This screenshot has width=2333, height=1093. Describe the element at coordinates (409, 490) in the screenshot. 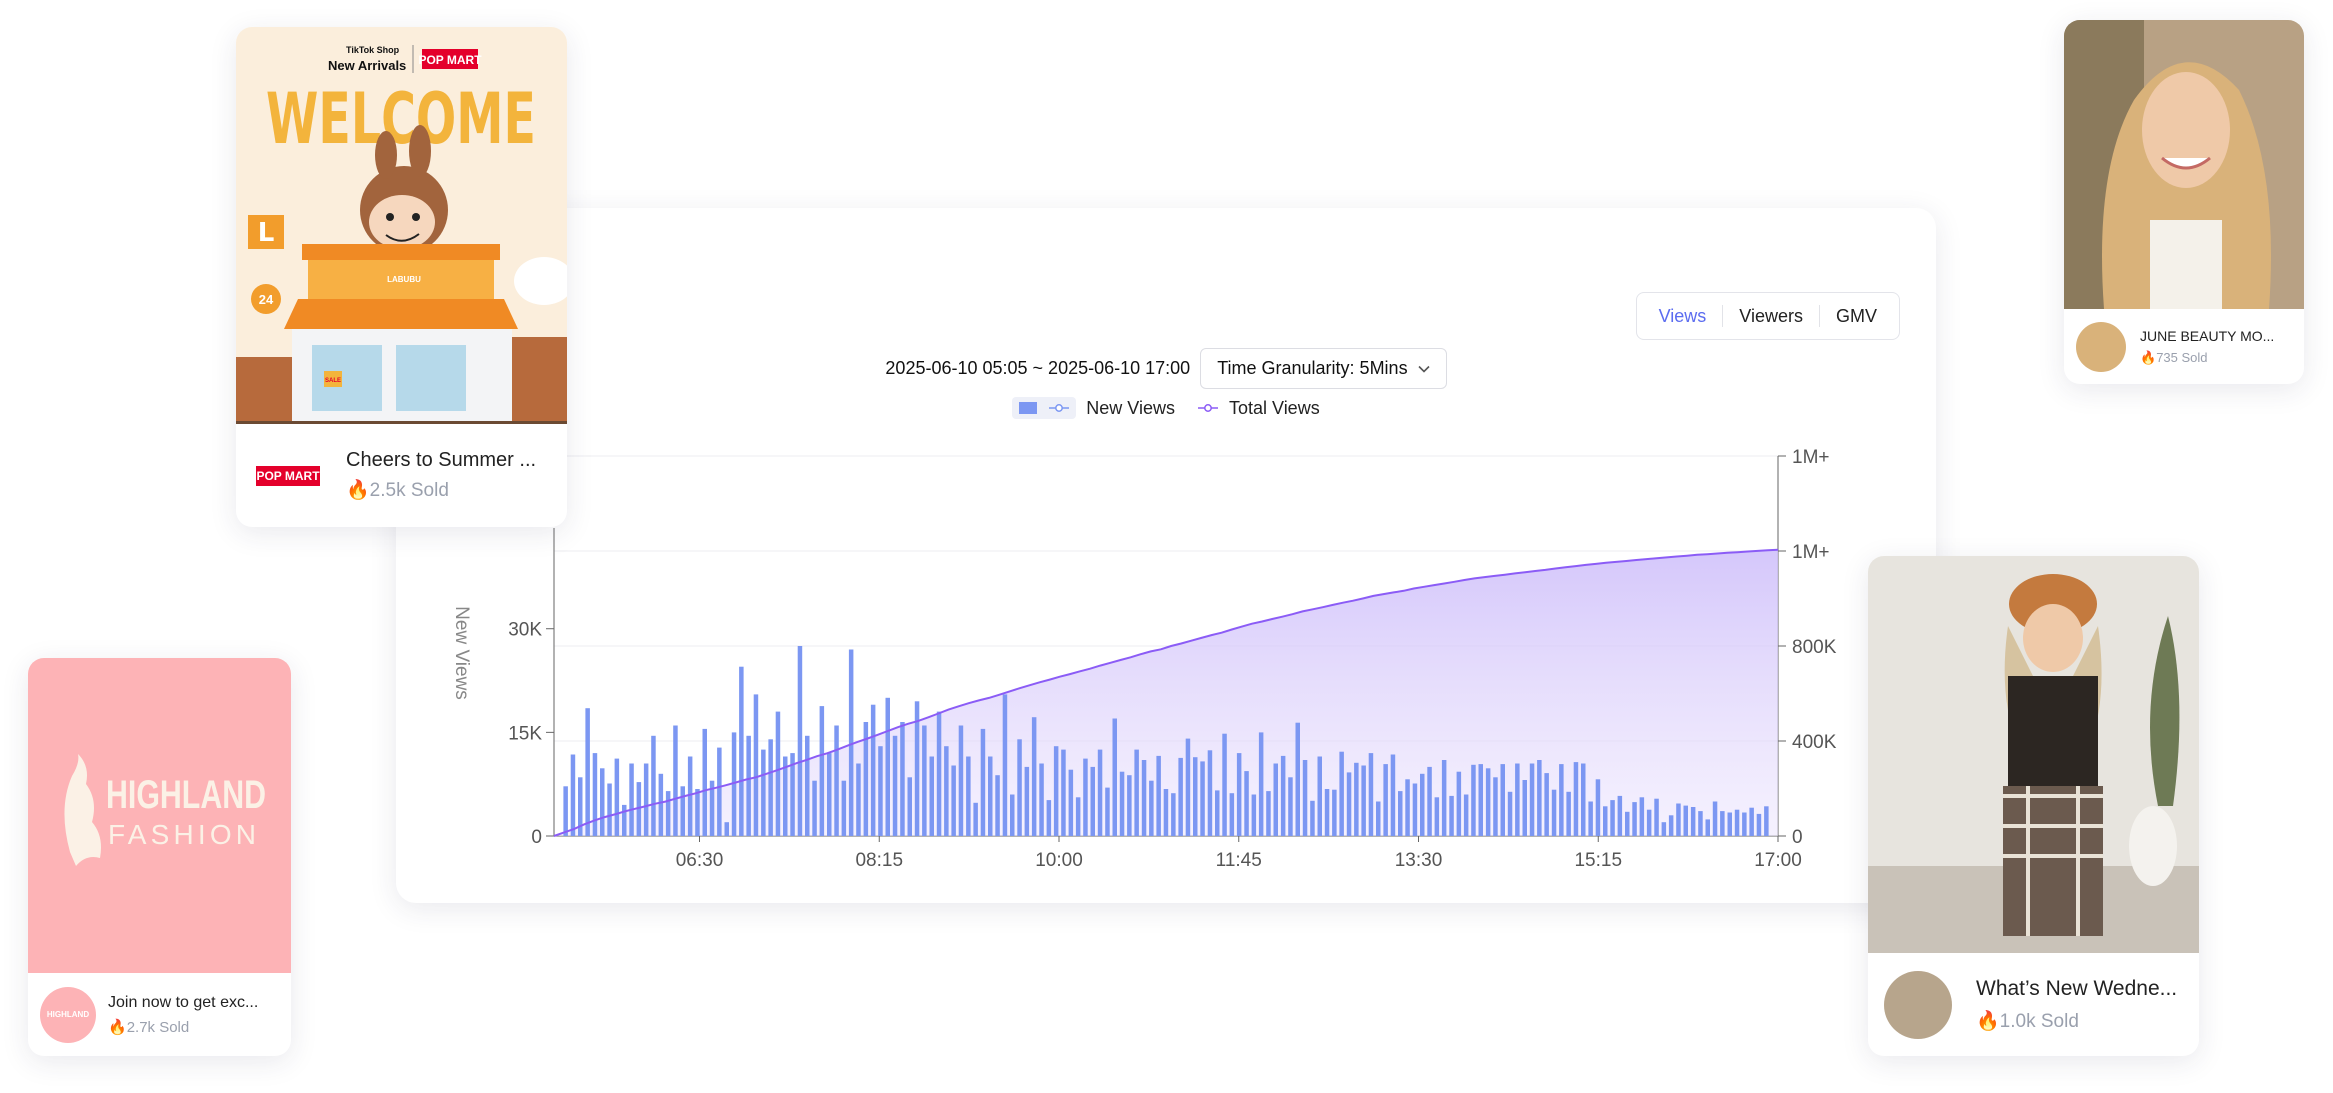

I see `popmart-sold: 2.5k Sold` at that location.